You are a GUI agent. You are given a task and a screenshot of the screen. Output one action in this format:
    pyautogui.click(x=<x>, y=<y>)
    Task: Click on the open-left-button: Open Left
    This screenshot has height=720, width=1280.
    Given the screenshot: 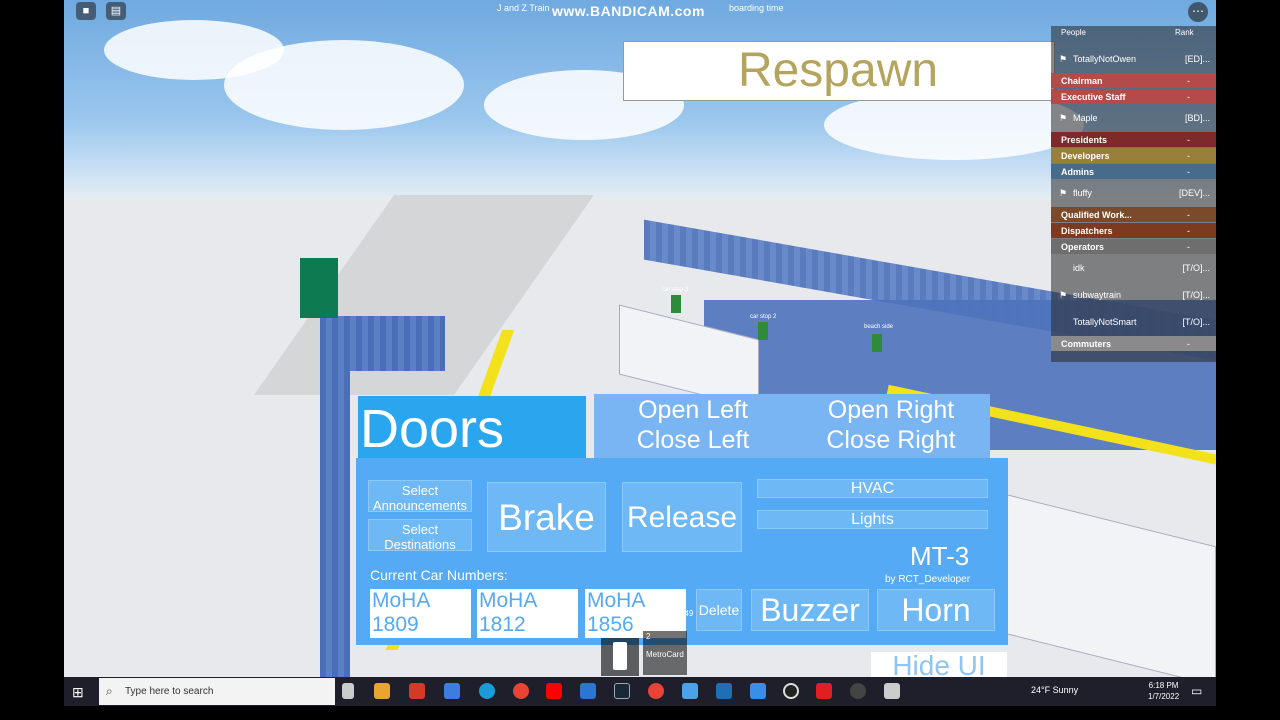 What is the action you would take?
    pyautogui.click(x=693, y=410)
    